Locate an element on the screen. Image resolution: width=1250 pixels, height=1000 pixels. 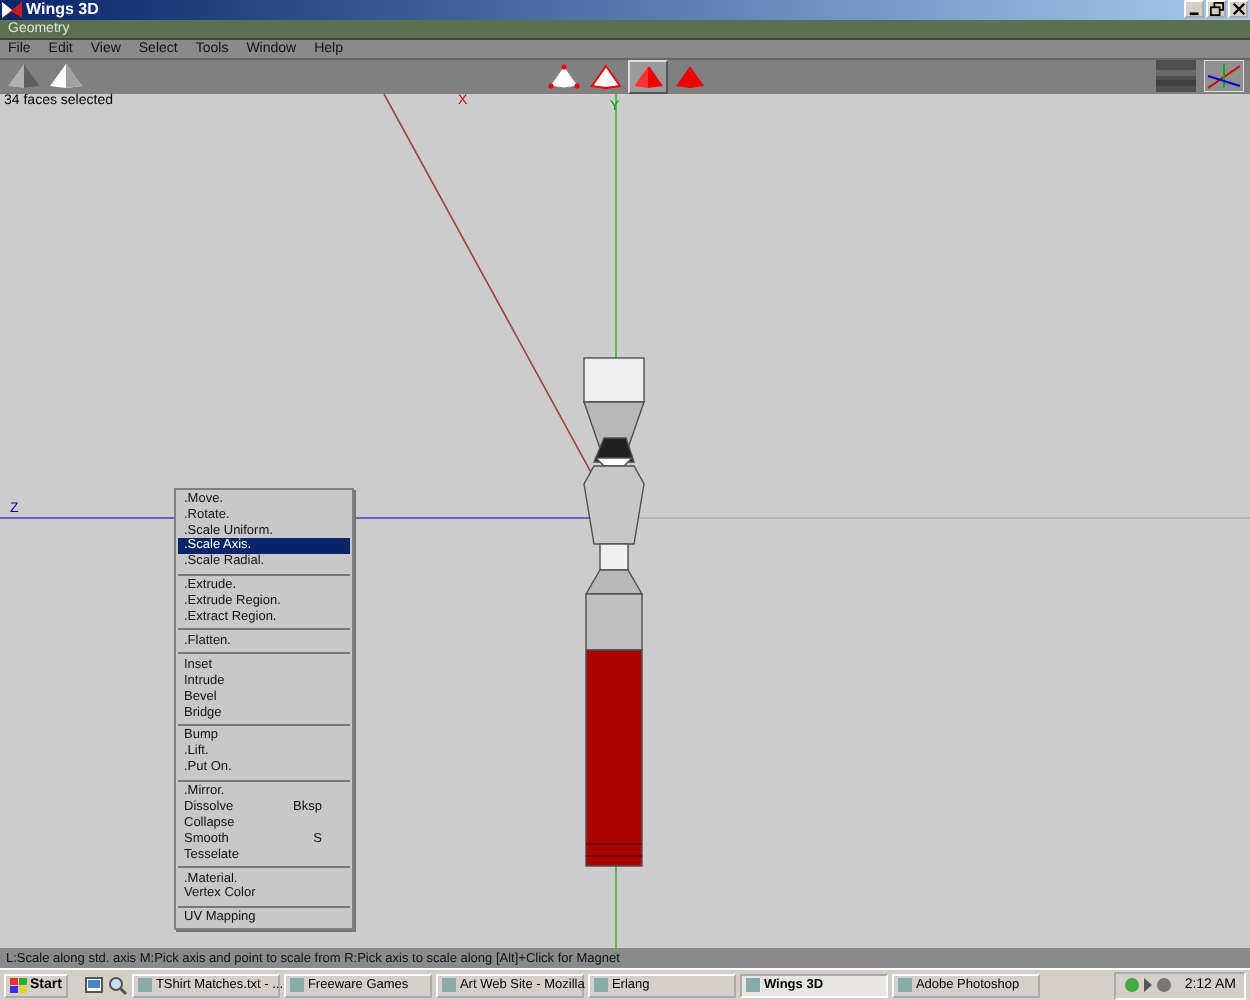
restore-icon is located at coordinates (1216, 9).